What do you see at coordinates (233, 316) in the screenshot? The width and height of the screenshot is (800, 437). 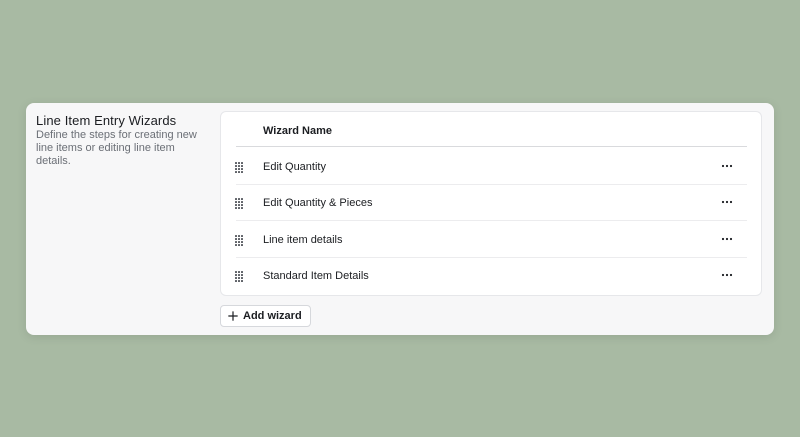 I see `plus-icon` at bounding box center [233, 316].